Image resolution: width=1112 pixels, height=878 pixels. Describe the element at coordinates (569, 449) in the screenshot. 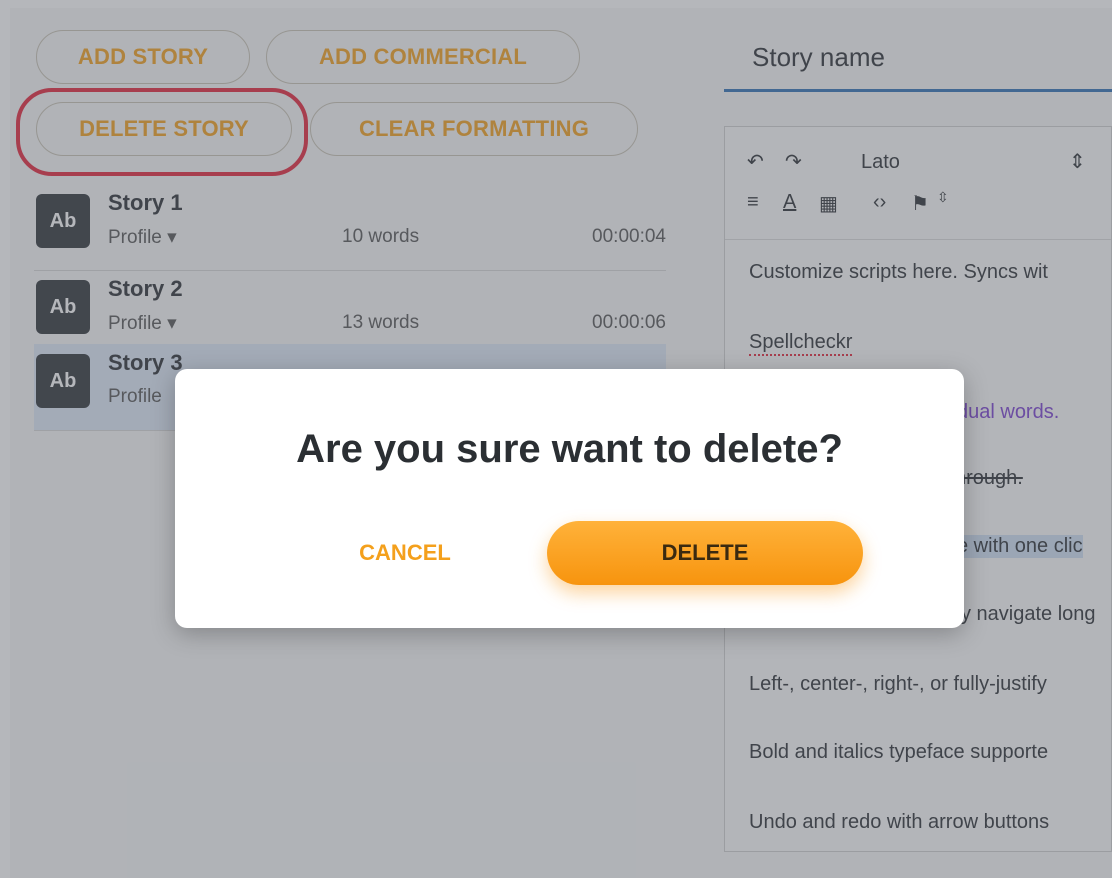

I see `dialog-title: Are you sure want to delete?` at that location.